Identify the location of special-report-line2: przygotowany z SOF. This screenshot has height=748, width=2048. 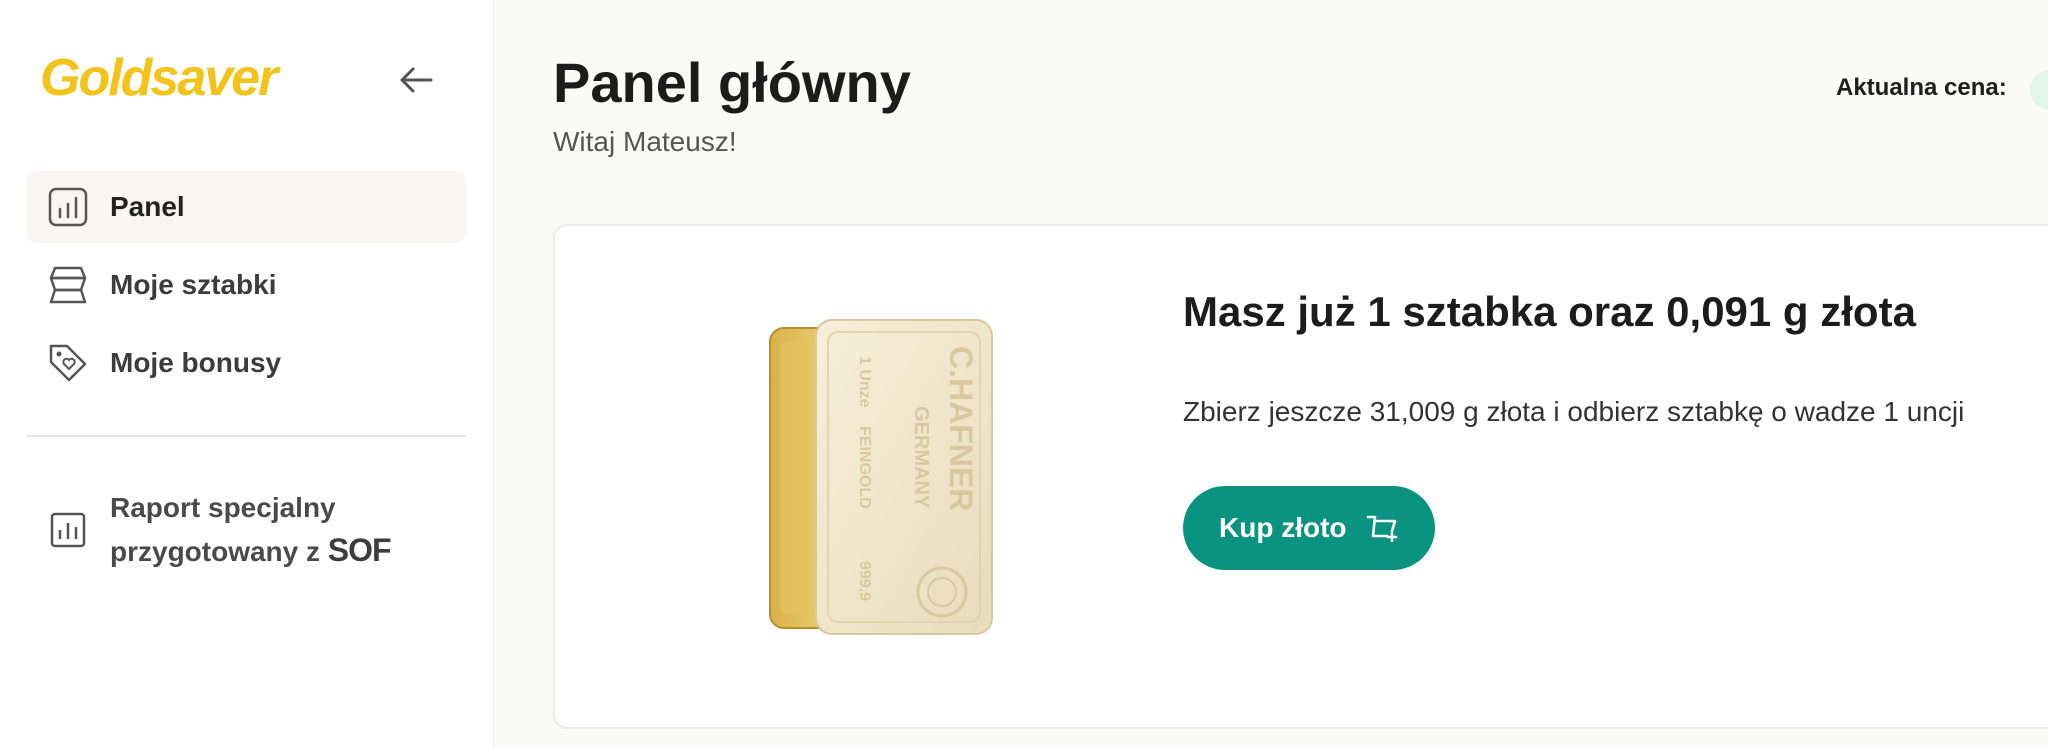
(251, 551).